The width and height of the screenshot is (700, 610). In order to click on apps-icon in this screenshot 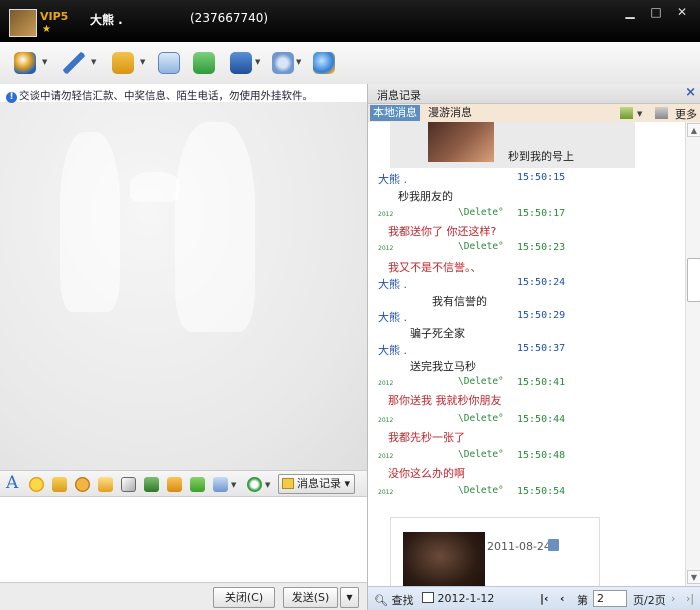, I will do `click(324, 63)`.